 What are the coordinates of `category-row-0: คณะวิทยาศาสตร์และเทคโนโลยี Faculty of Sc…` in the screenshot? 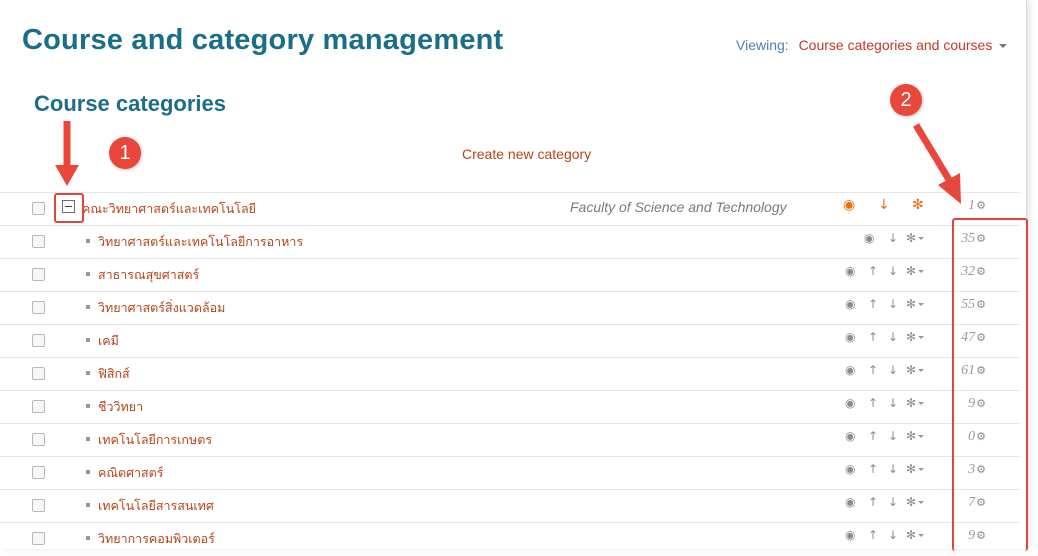 It's located at (510, 209).